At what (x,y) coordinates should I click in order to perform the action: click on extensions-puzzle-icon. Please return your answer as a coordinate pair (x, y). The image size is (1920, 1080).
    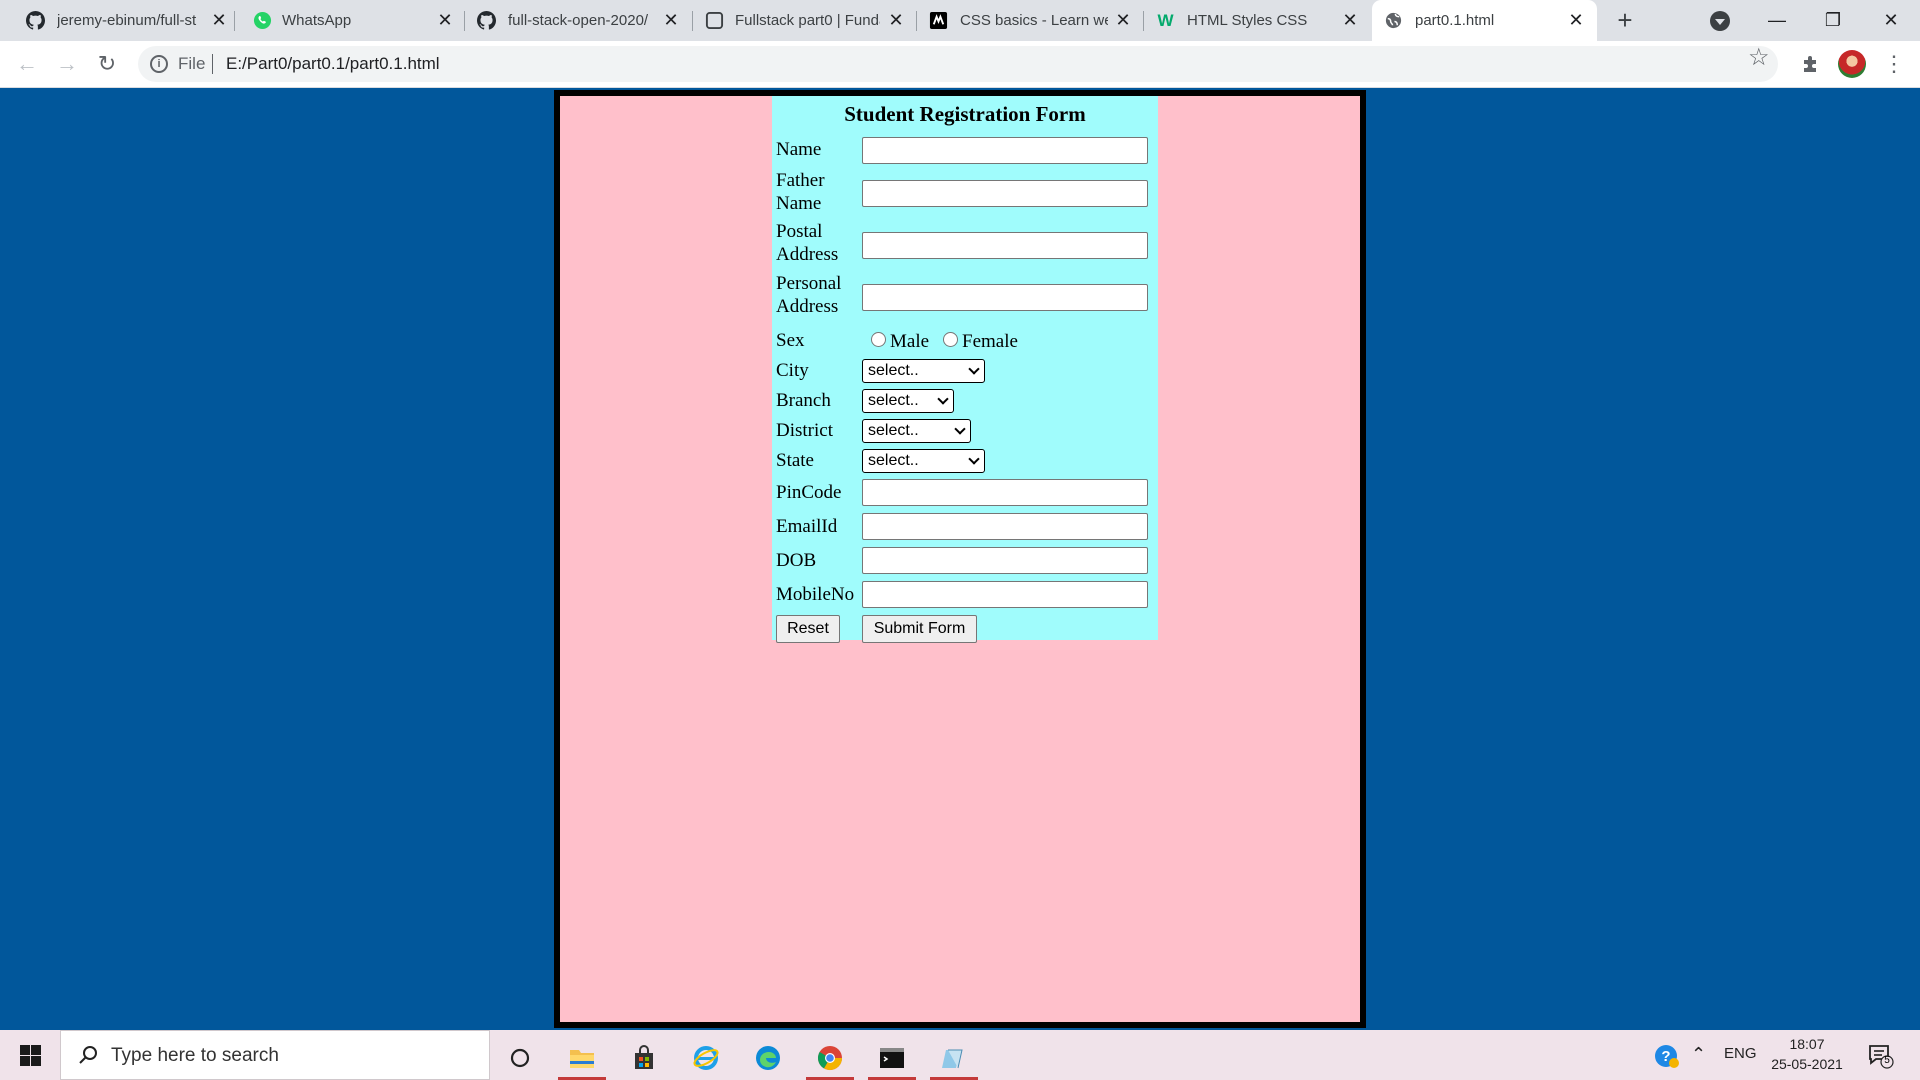
    Looking at the image, I should click on (1811, 64).